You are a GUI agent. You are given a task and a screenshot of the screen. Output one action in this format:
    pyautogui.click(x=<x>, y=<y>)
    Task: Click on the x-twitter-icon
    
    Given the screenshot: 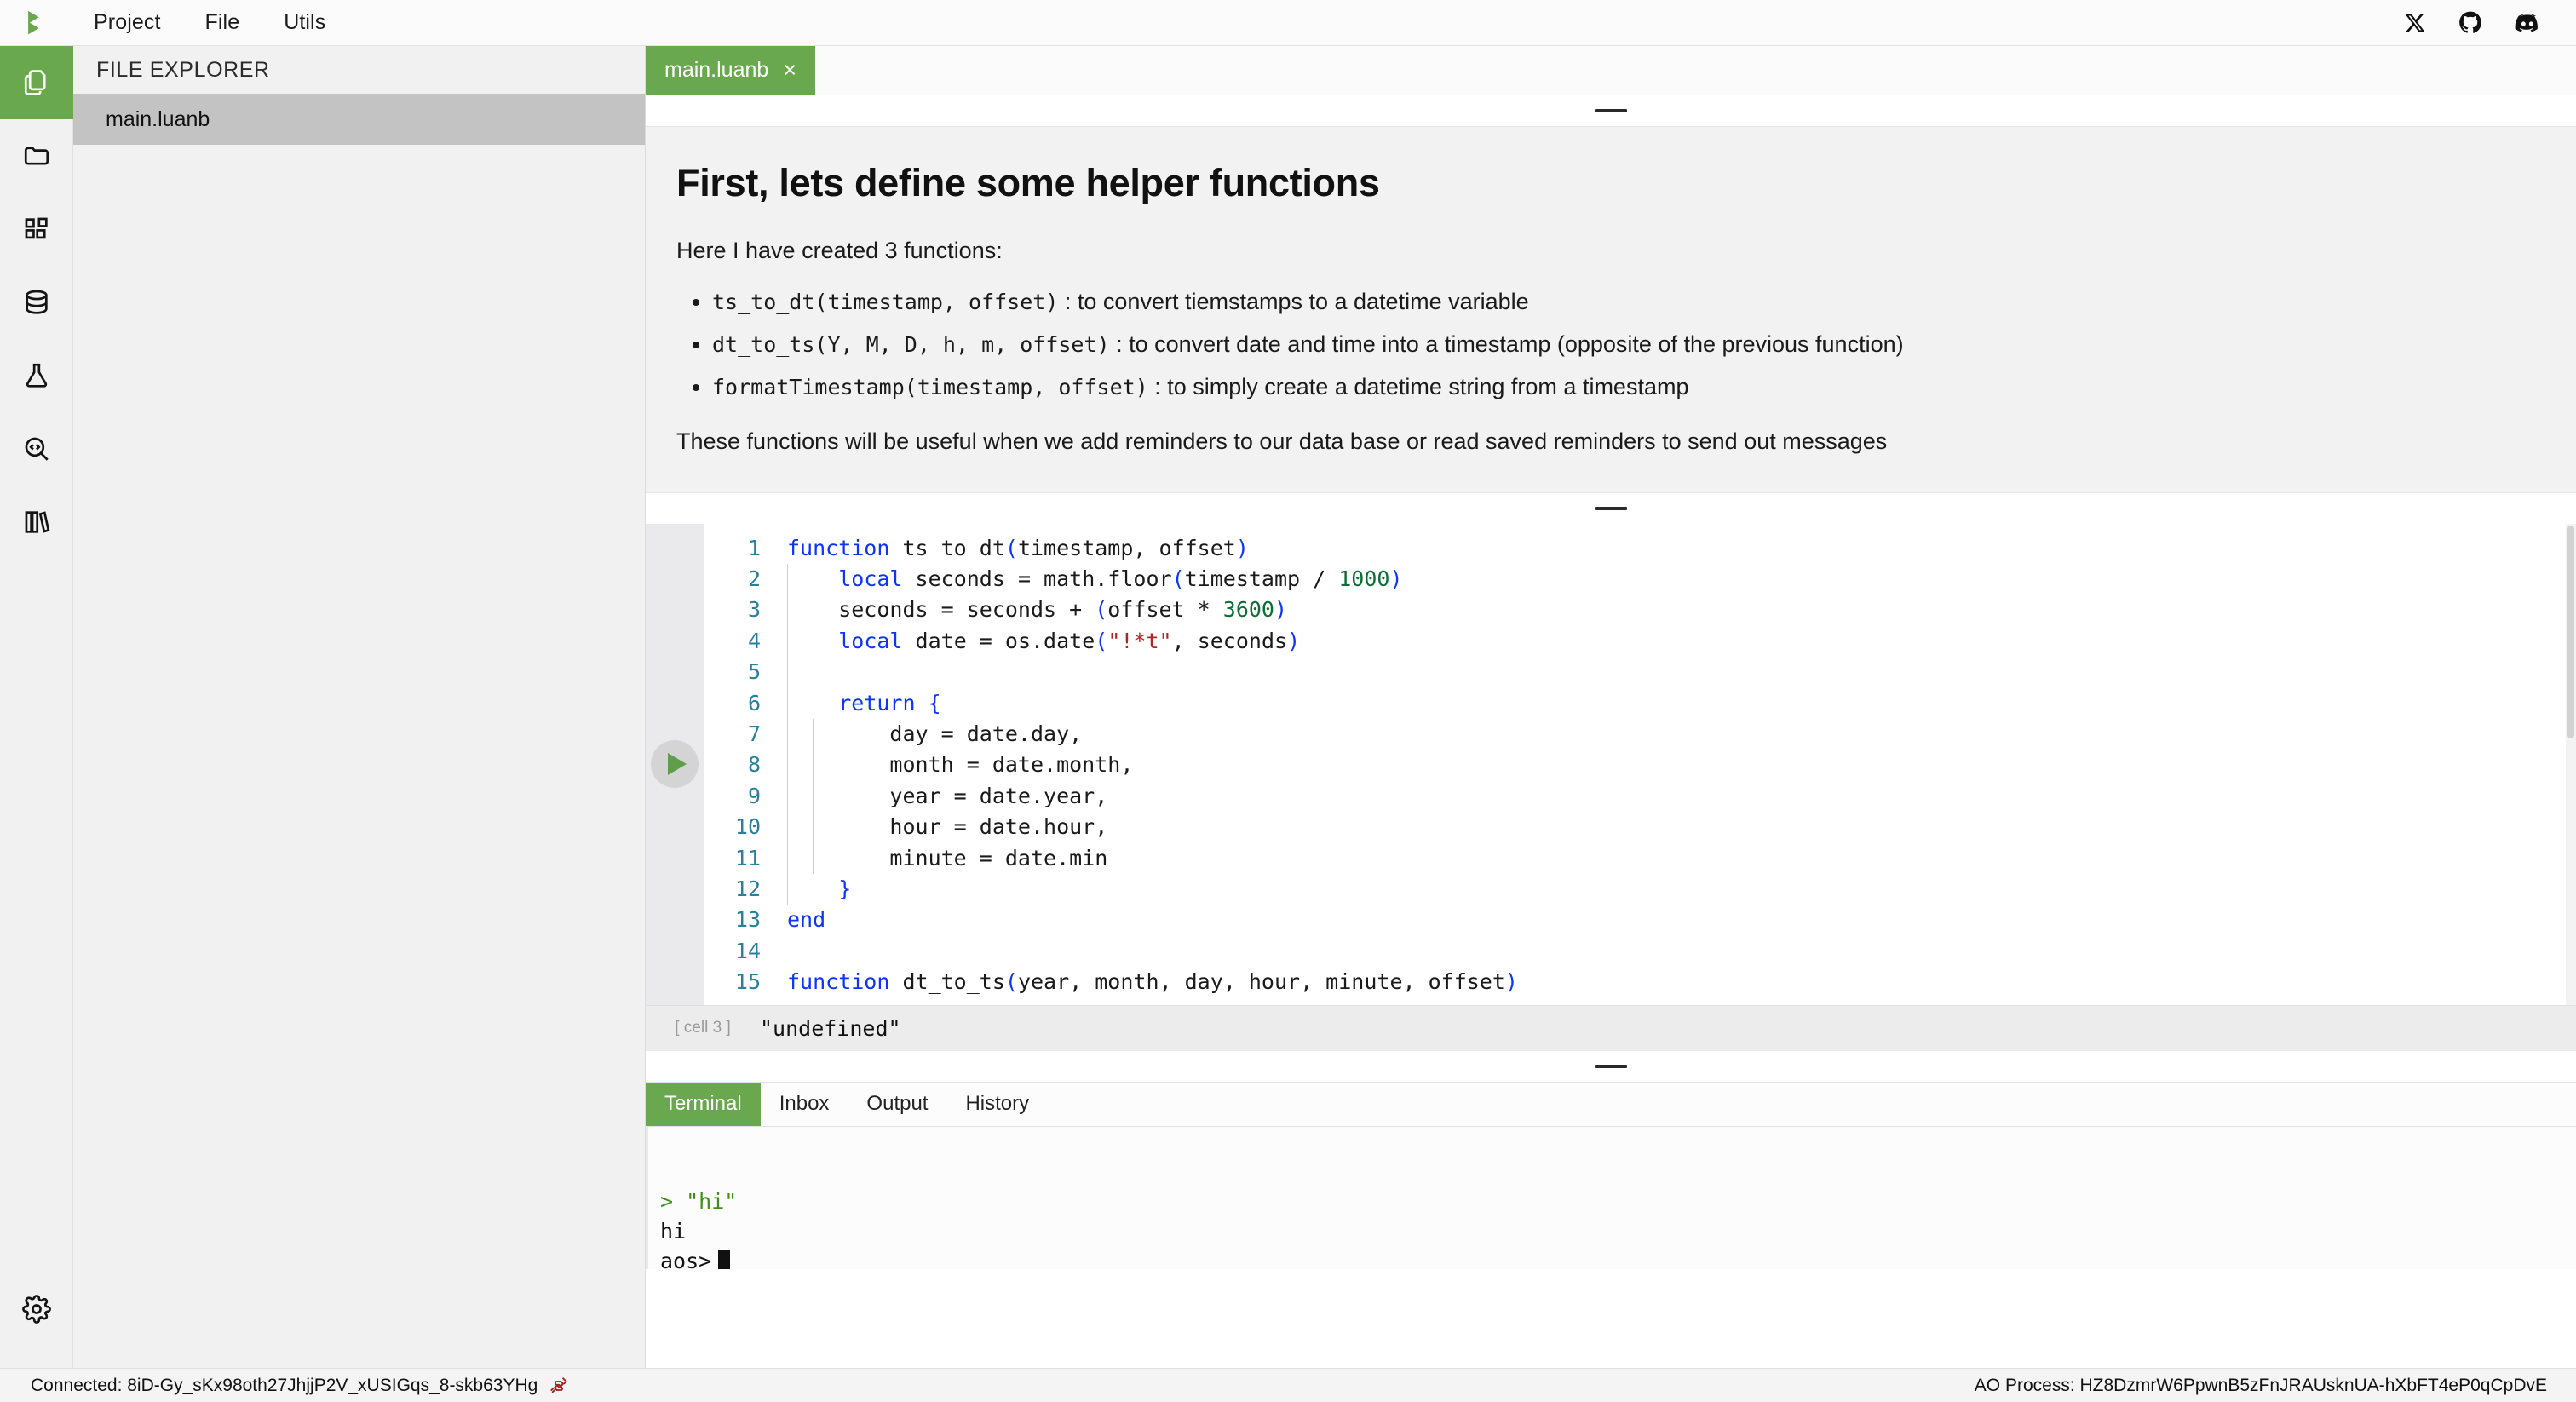 What is the action you would take?
    pyautogui.click(x=2415, y=23)
    